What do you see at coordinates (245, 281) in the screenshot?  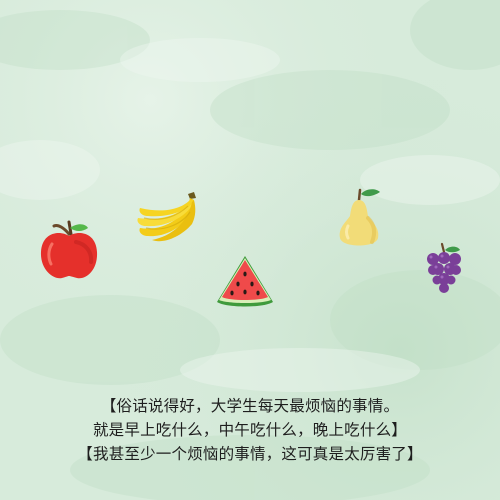 I see `watermelon-icon` at bounding box center [245, 281].